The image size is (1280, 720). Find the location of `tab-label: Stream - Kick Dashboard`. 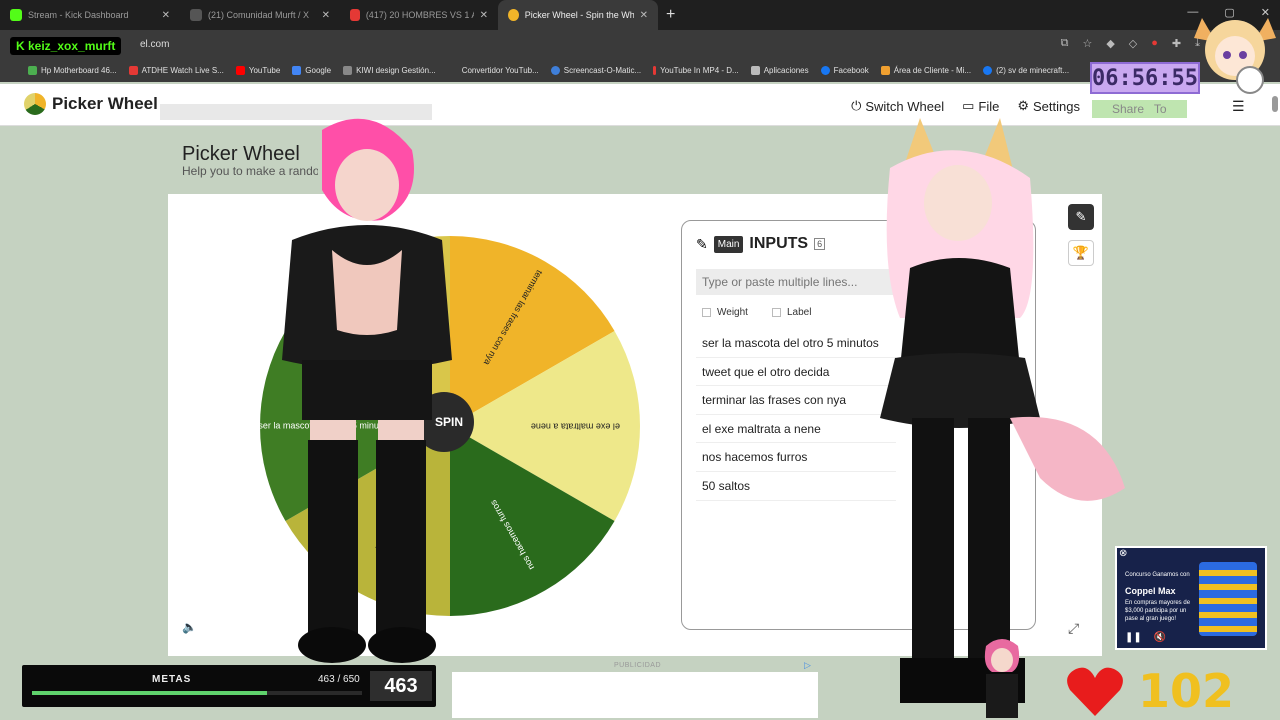

tab-label: Stream - Kick Dashboard is located at coordinates (78, 15).